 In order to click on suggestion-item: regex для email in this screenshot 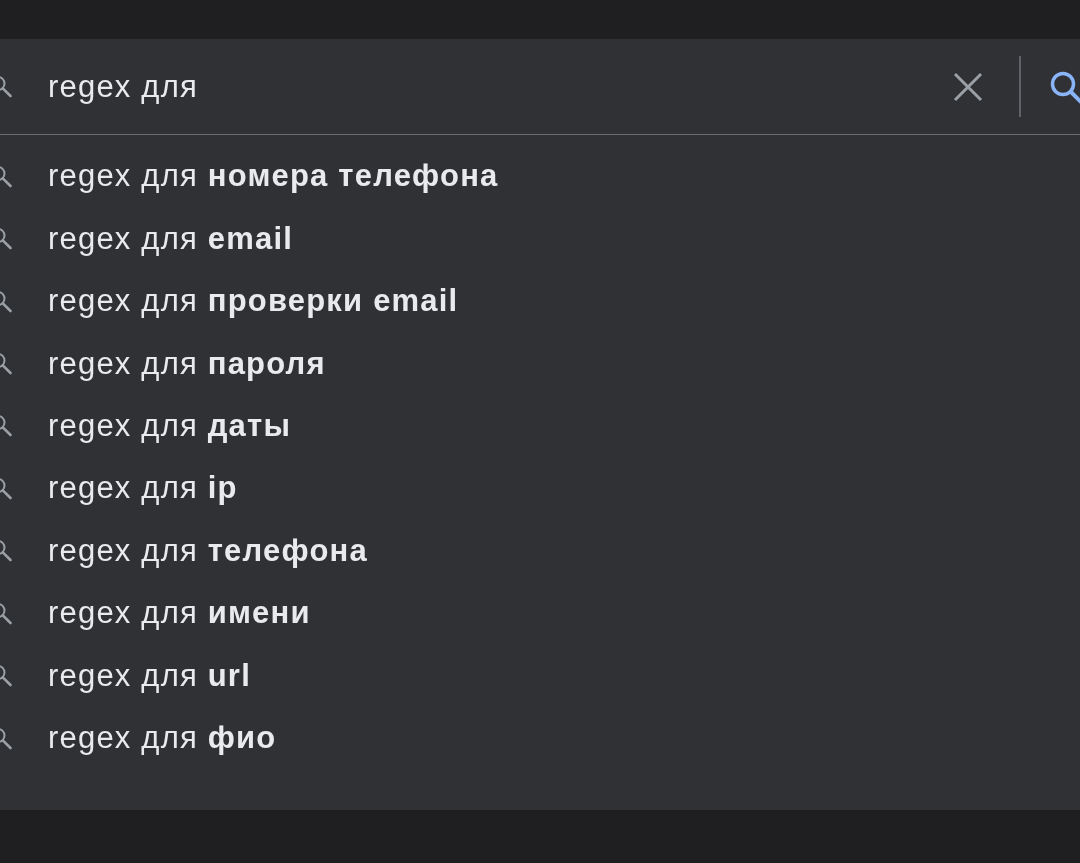, I will do `click(146, 238)`.